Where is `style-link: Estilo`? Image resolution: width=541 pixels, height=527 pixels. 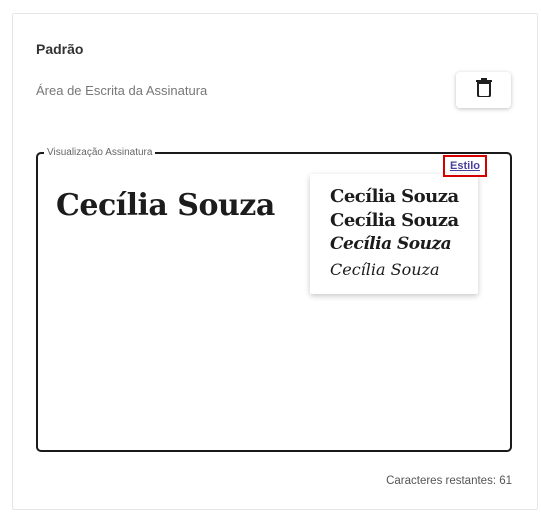
style-link: Estilo is located at coordinates (465, 166).